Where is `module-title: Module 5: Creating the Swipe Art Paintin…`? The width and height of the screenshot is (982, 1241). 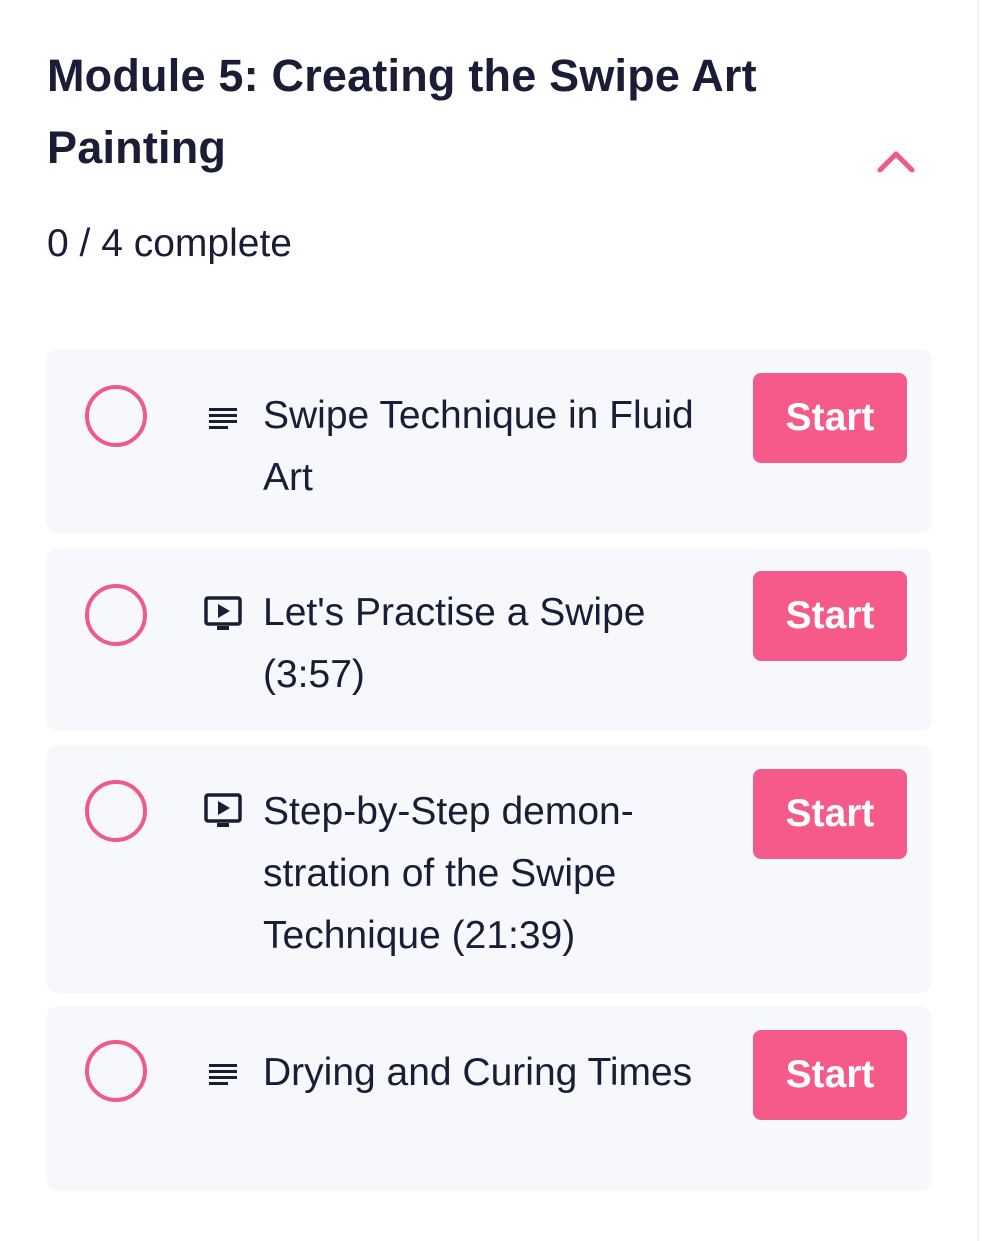 module-title: Module 5: Creating the Swipe Art Paintin… is located at coordinates (402, 111).